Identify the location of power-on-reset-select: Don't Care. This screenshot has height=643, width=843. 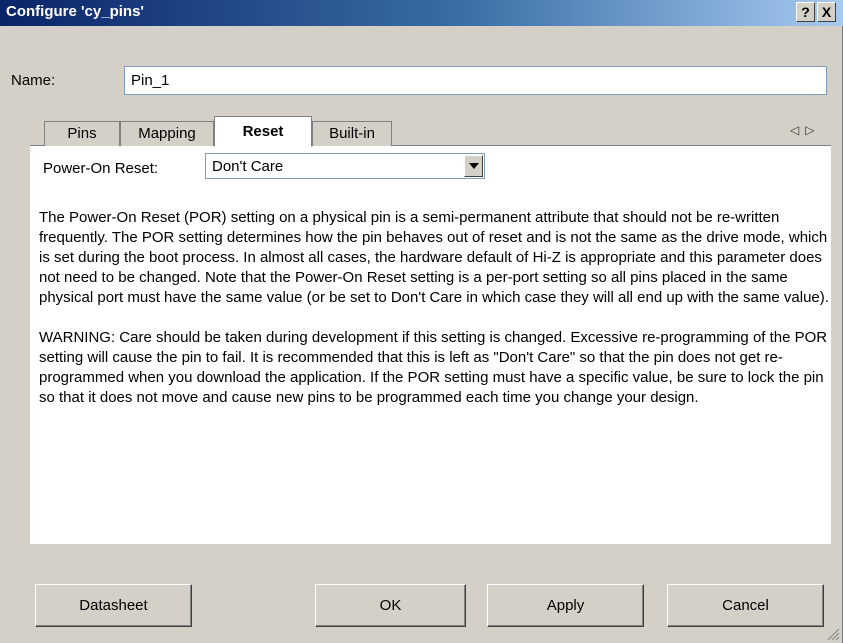
(345, 166).